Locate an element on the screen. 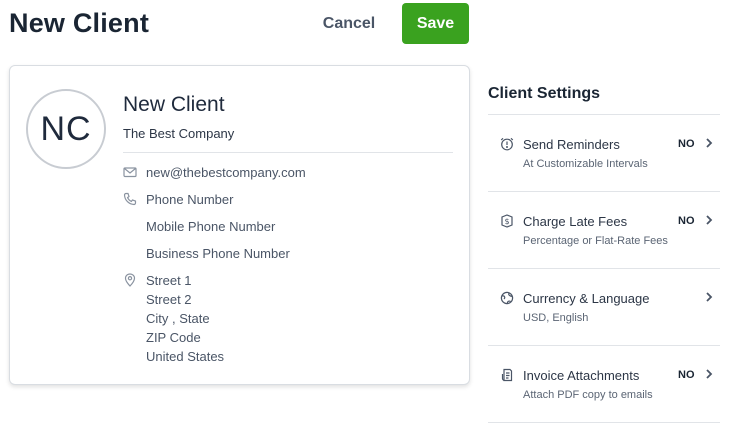 This screenshot has height=426, width=730. card-divider is located at coordinates (288, 152).